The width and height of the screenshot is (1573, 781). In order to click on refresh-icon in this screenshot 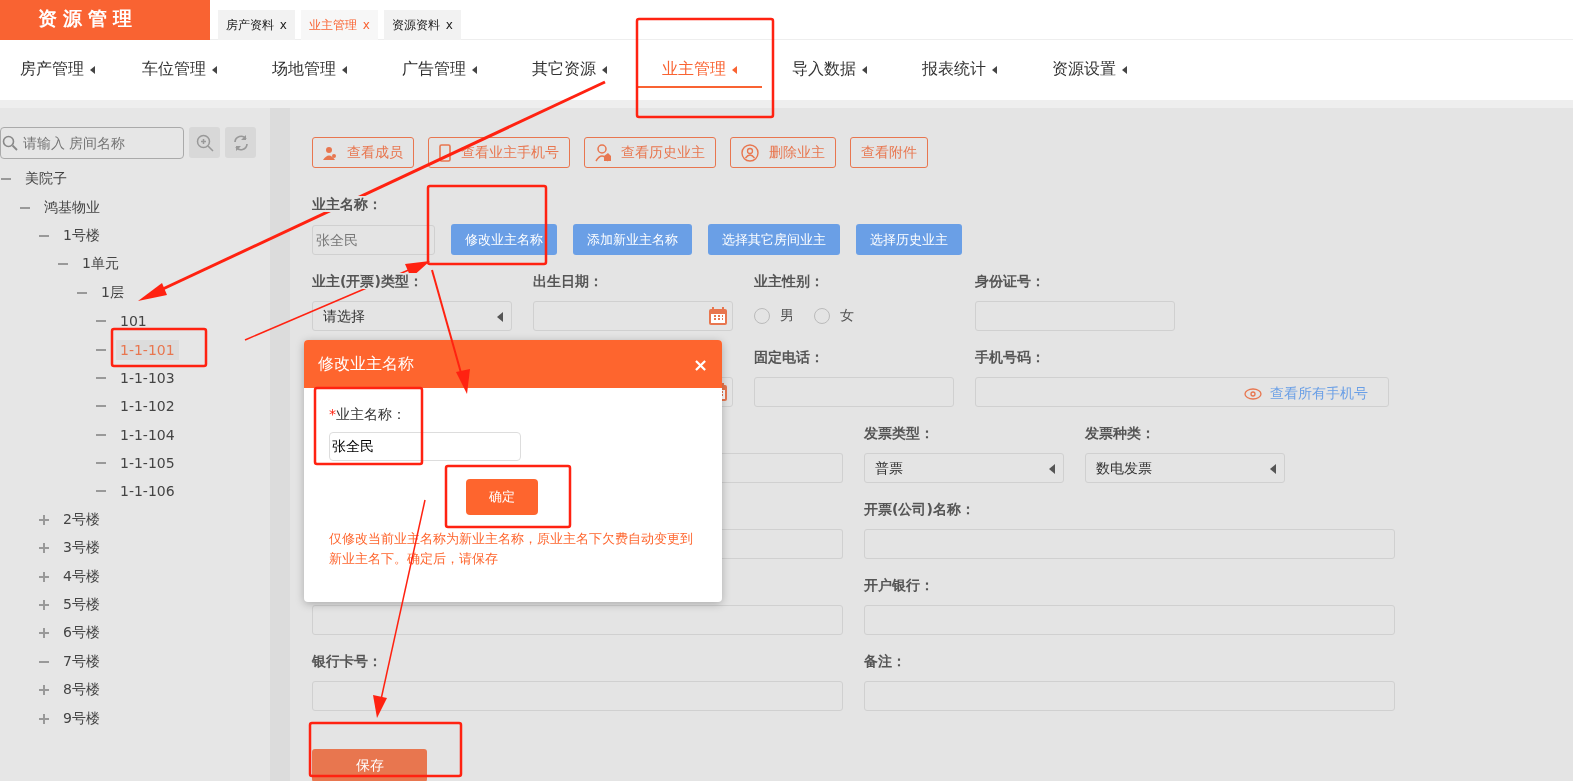, I will do `click(240, 142)`.